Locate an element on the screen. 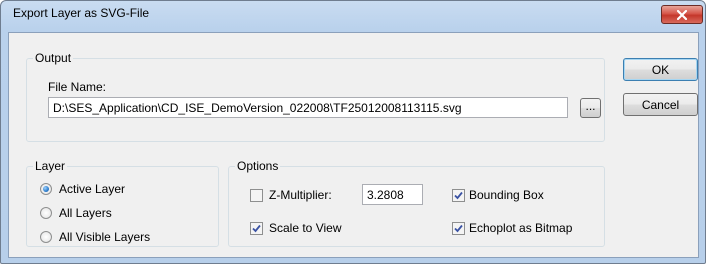 The height and width of the screenshot is (268, 708). bounding-box-checkbox is located at coordinates (458, 195).